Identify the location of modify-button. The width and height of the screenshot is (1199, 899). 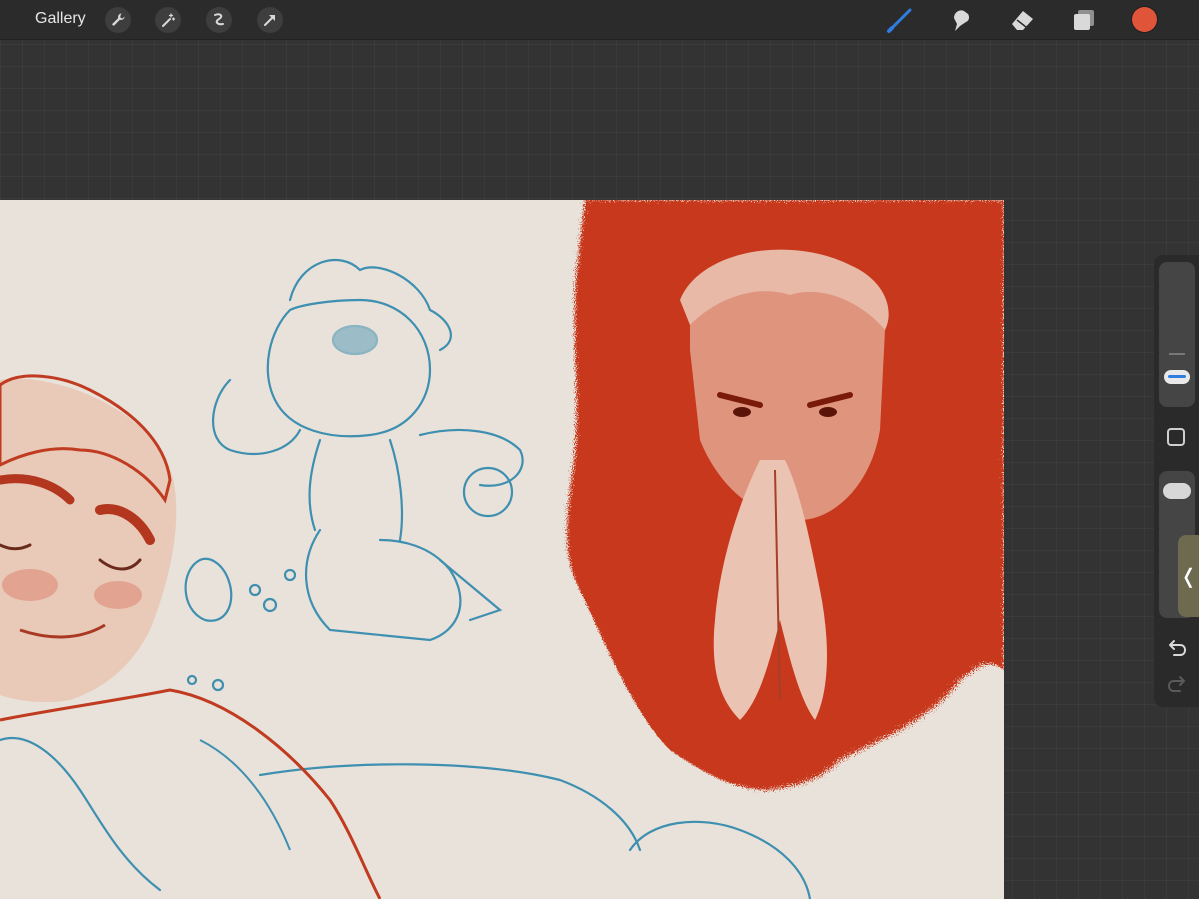
(1176, 437).